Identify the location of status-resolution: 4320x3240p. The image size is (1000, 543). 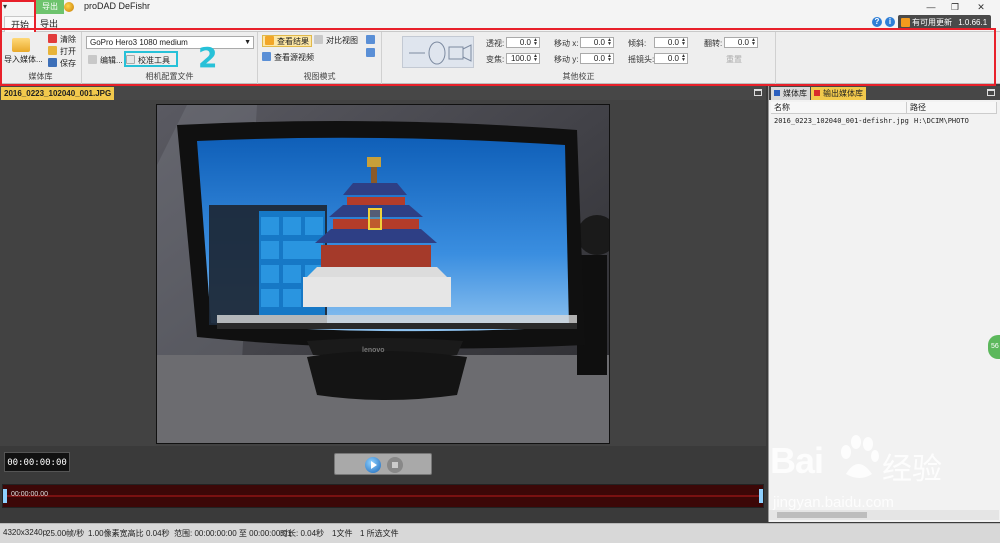
(25, 532).